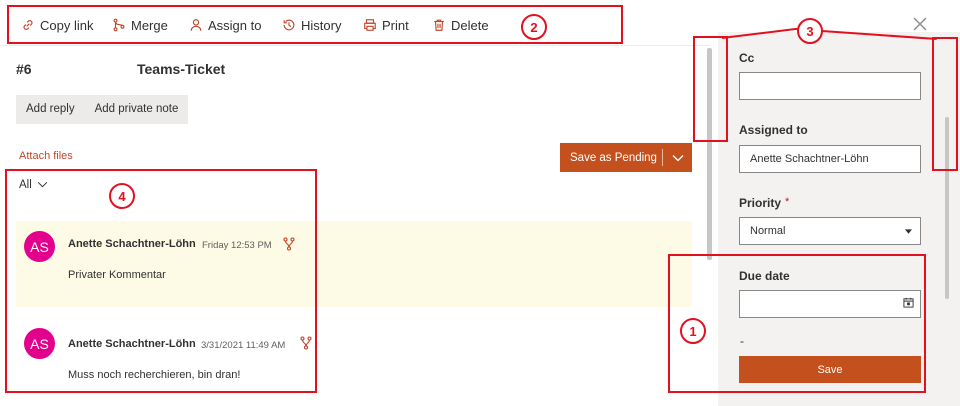 This screenshot has height=406, width=960. What do you see at coordinates (787, 202) in the screenshot?
I see `required-indicator: *` at bounding box center [787, 202].